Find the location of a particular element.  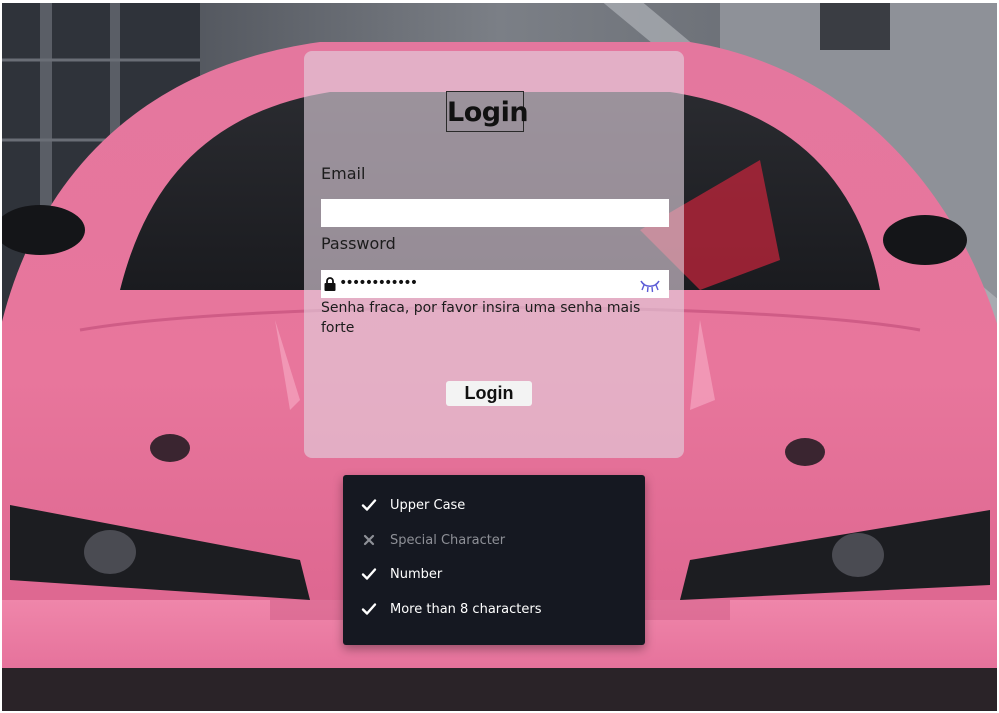

requirement-length: More than 8 characters is located at coordinates (451, 609).